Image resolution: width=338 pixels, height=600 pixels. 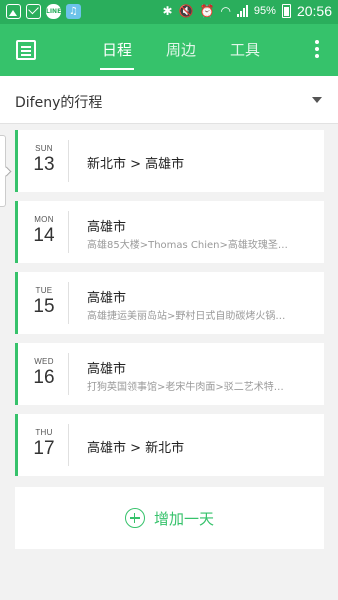 I want to click on day-title: 高雄市 > 新北市, so click(x=136, y=448).